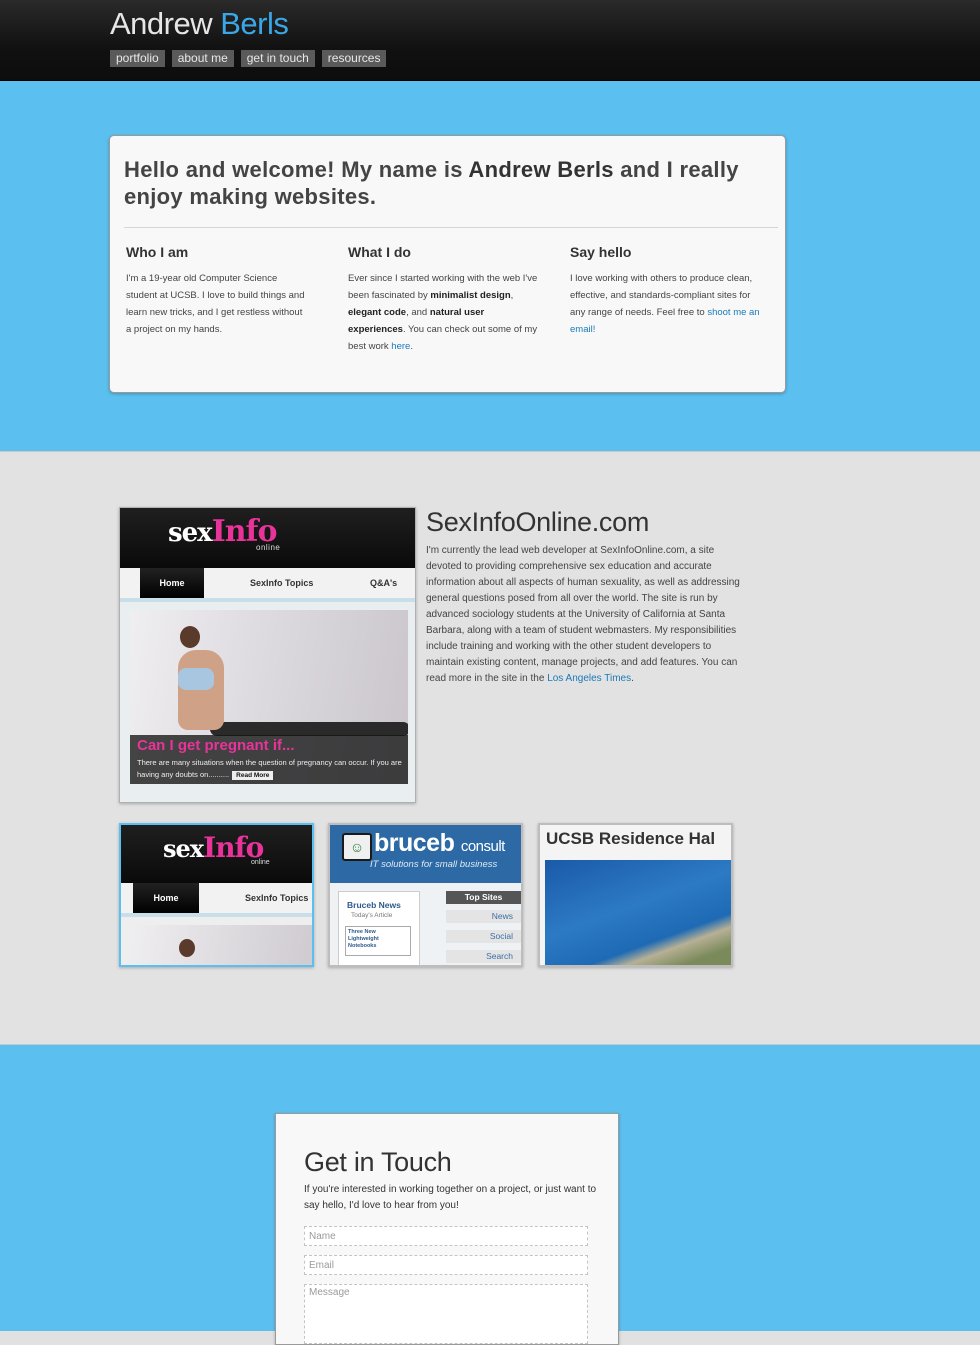  What do you see at coordinates (267, 538) in the screenshot?
I see `sexinfo-header: sexInfo online` at bounding box center [267, 538].